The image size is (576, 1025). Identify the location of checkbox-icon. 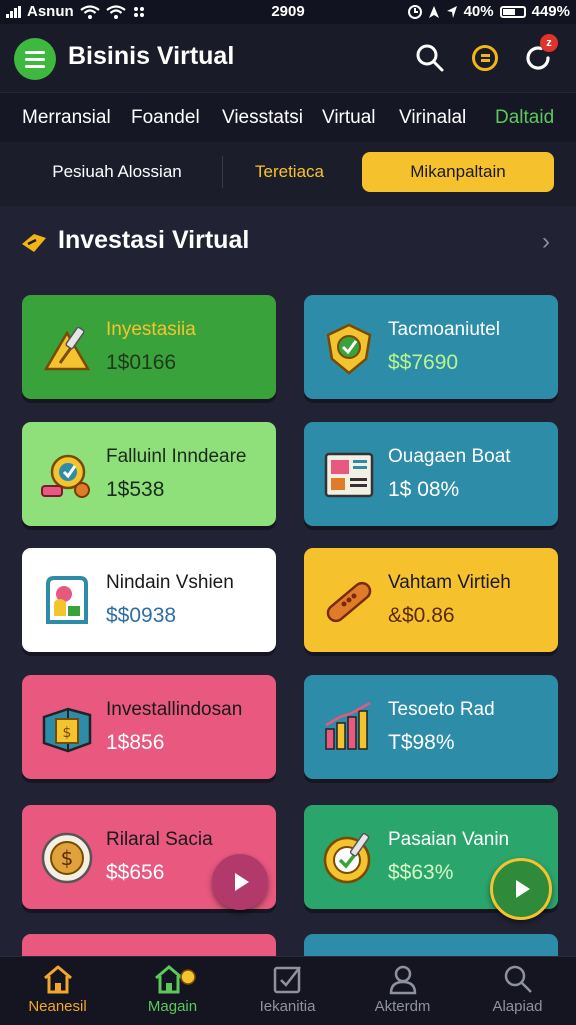
(287, 980).